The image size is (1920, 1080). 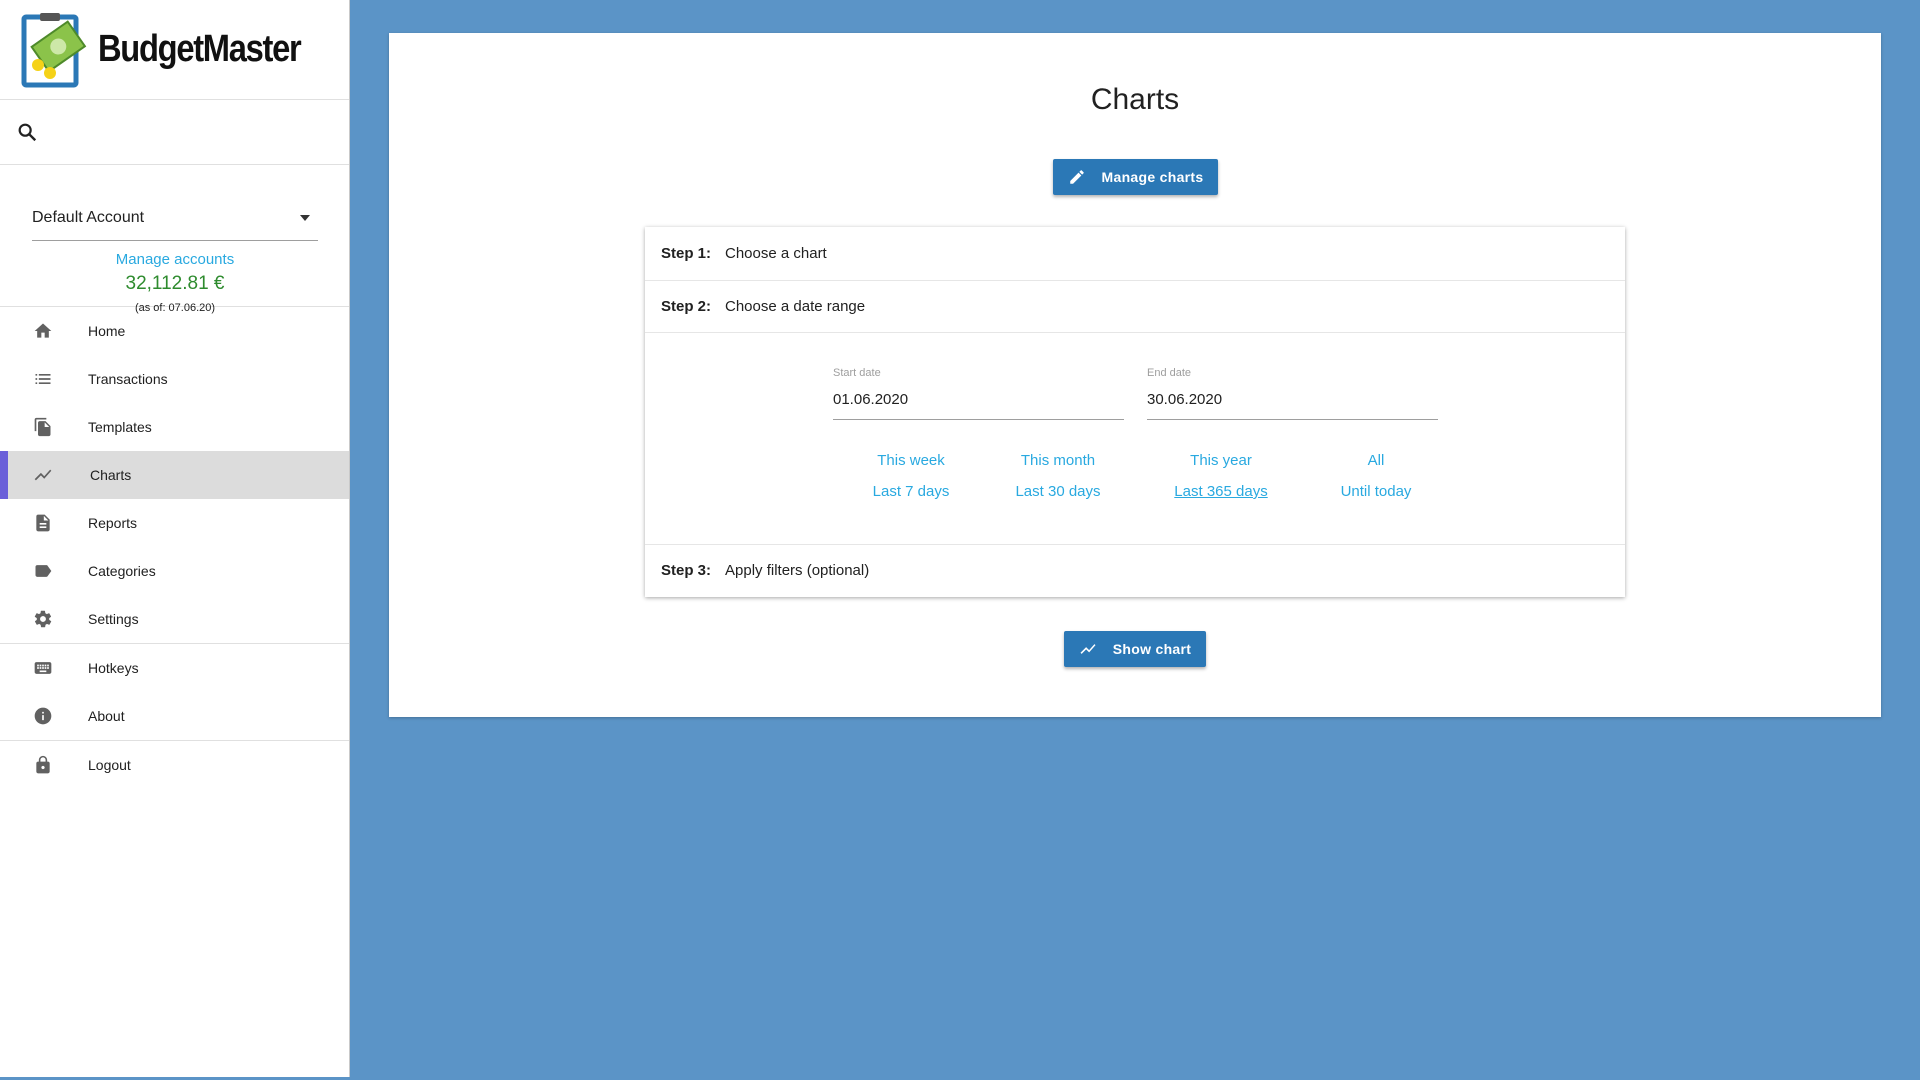 I want to click on sidebar-item-label: Templates, so click(x=120, y=427).